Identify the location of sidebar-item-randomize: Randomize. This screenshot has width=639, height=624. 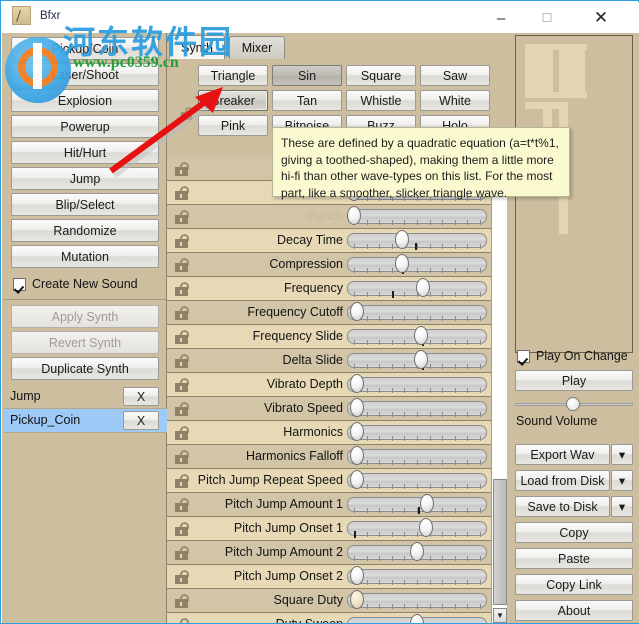
(85, 230).